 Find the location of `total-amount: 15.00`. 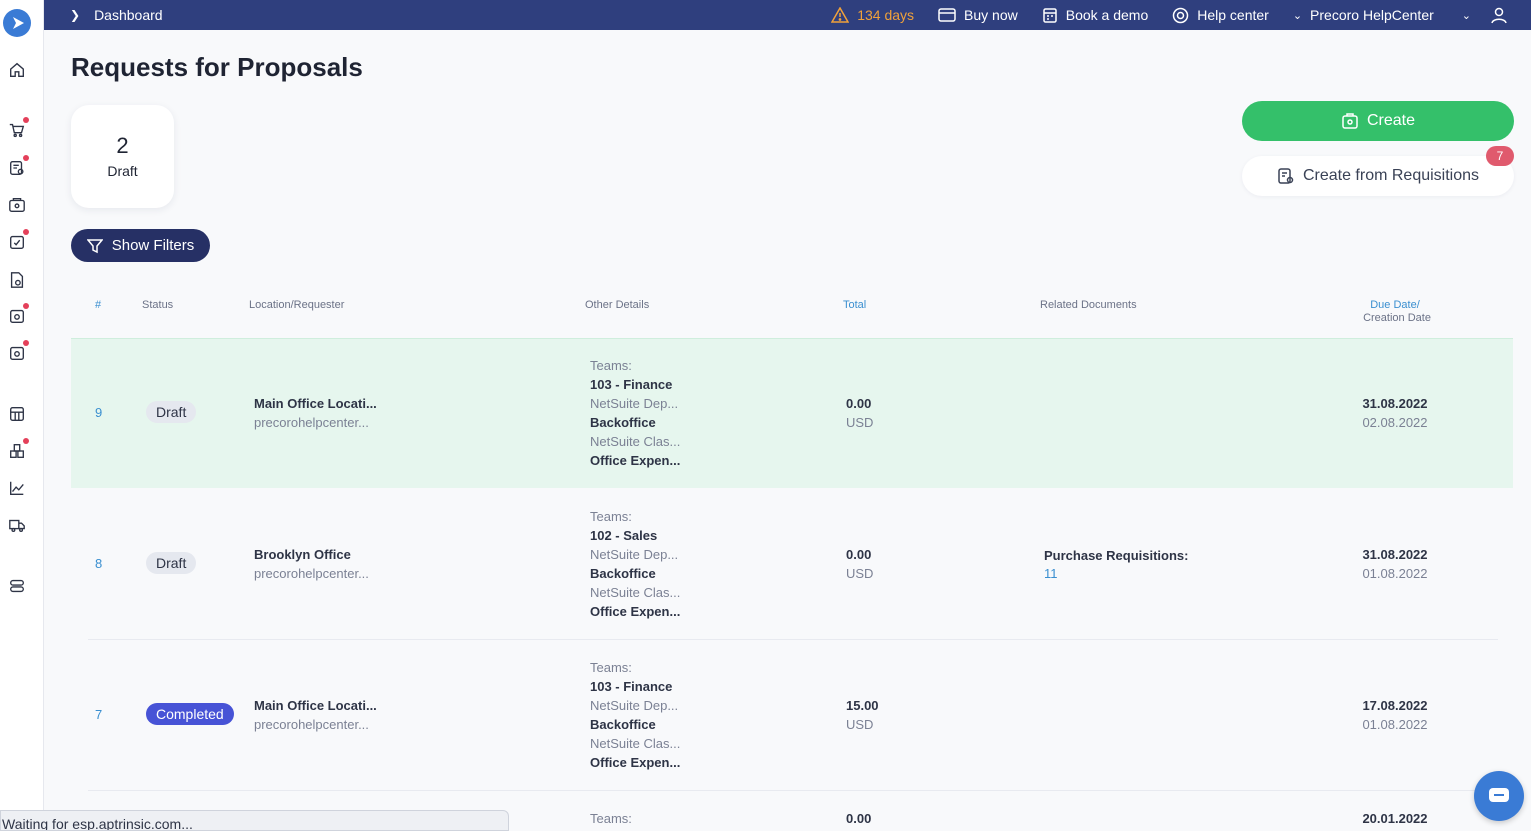

total-amount: 15.00 is located at coordinates (862, 705).